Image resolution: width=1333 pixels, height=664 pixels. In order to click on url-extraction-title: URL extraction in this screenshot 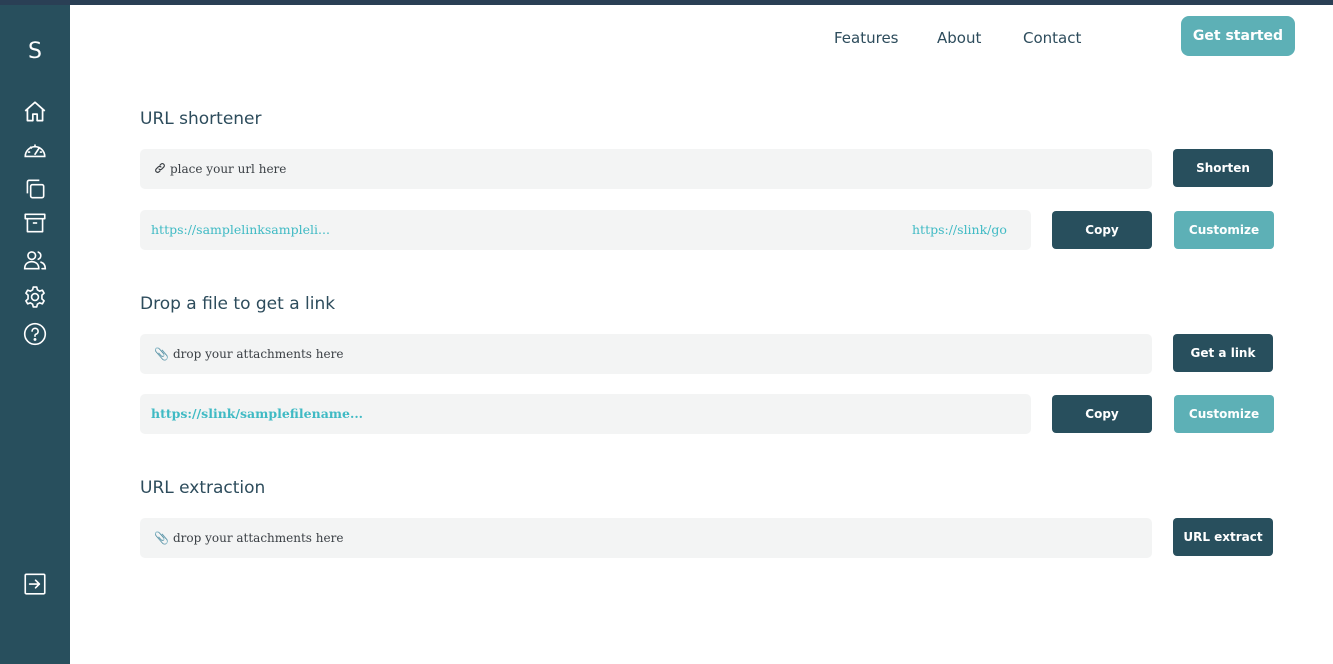, I will do `click(203, 488)`.